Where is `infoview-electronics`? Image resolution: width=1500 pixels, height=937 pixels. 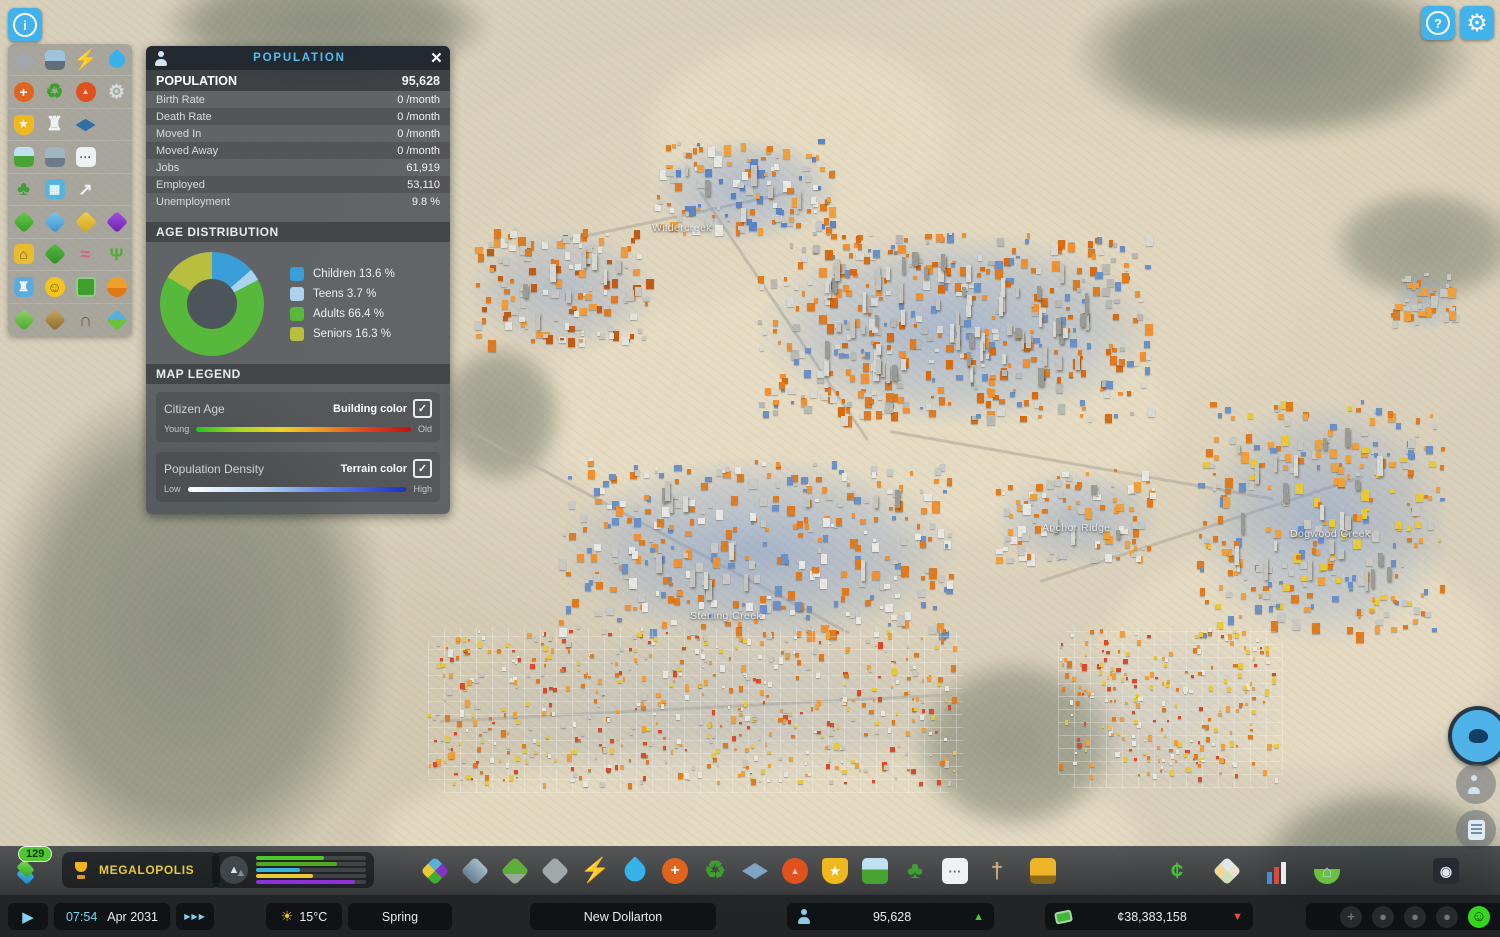
infoview-electronics is located at coordinates (54, 59).